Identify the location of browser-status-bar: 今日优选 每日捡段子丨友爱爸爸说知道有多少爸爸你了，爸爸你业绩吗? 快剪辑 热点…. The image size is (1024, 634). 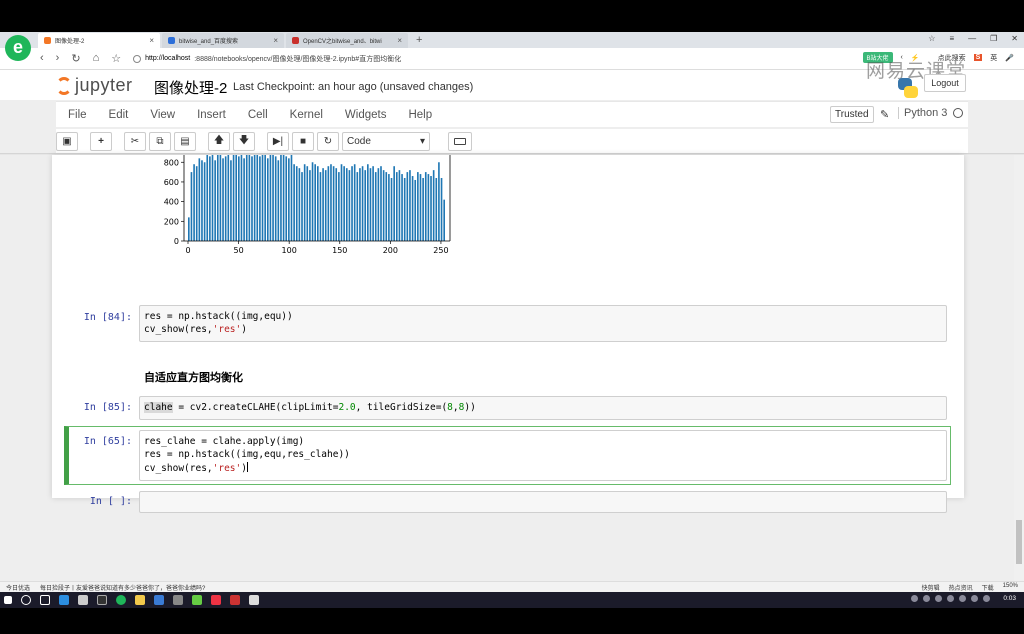
(512, 586).